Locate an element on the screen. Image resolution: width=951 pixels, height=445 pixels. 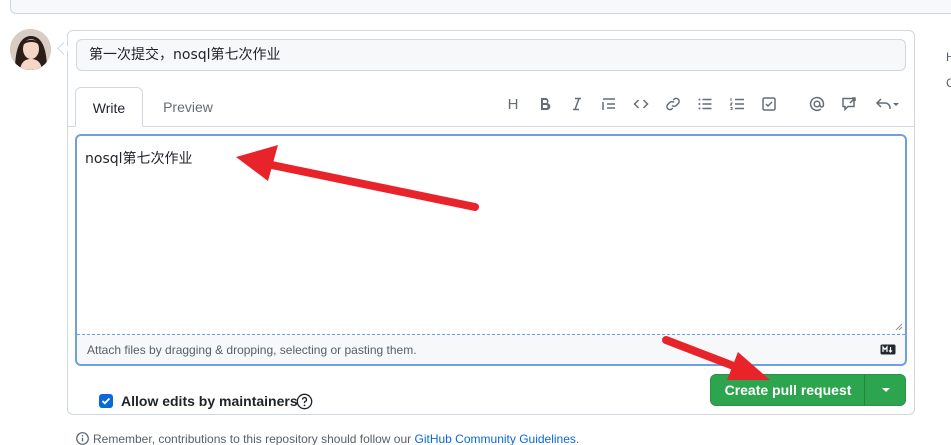
create-pull-request-button: Create pull request is located at coordinates (808, 390).